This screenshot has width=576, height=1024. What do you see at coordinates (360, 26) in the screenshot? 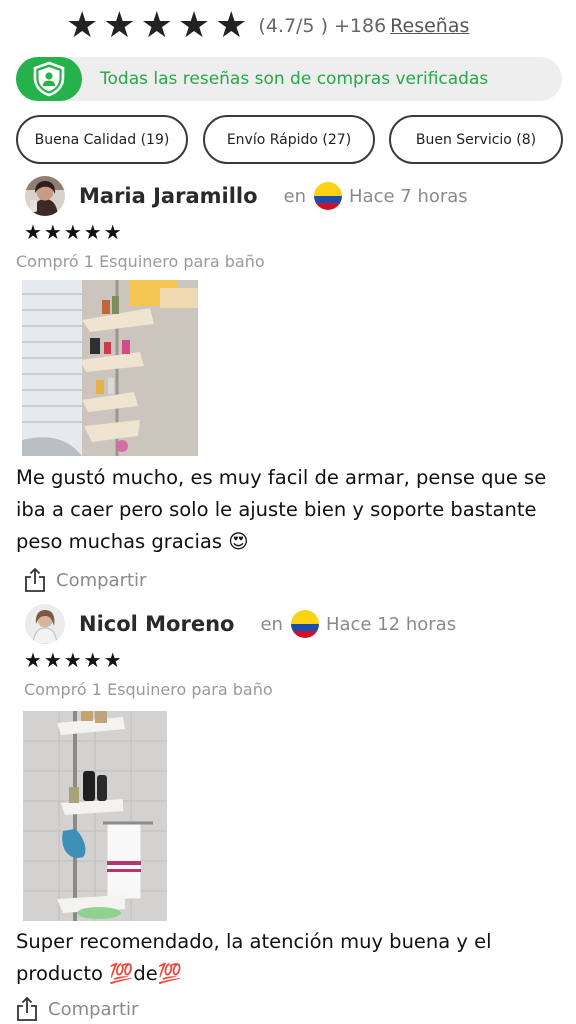
I see `review-count: +186` at bounding box center [360, 26].